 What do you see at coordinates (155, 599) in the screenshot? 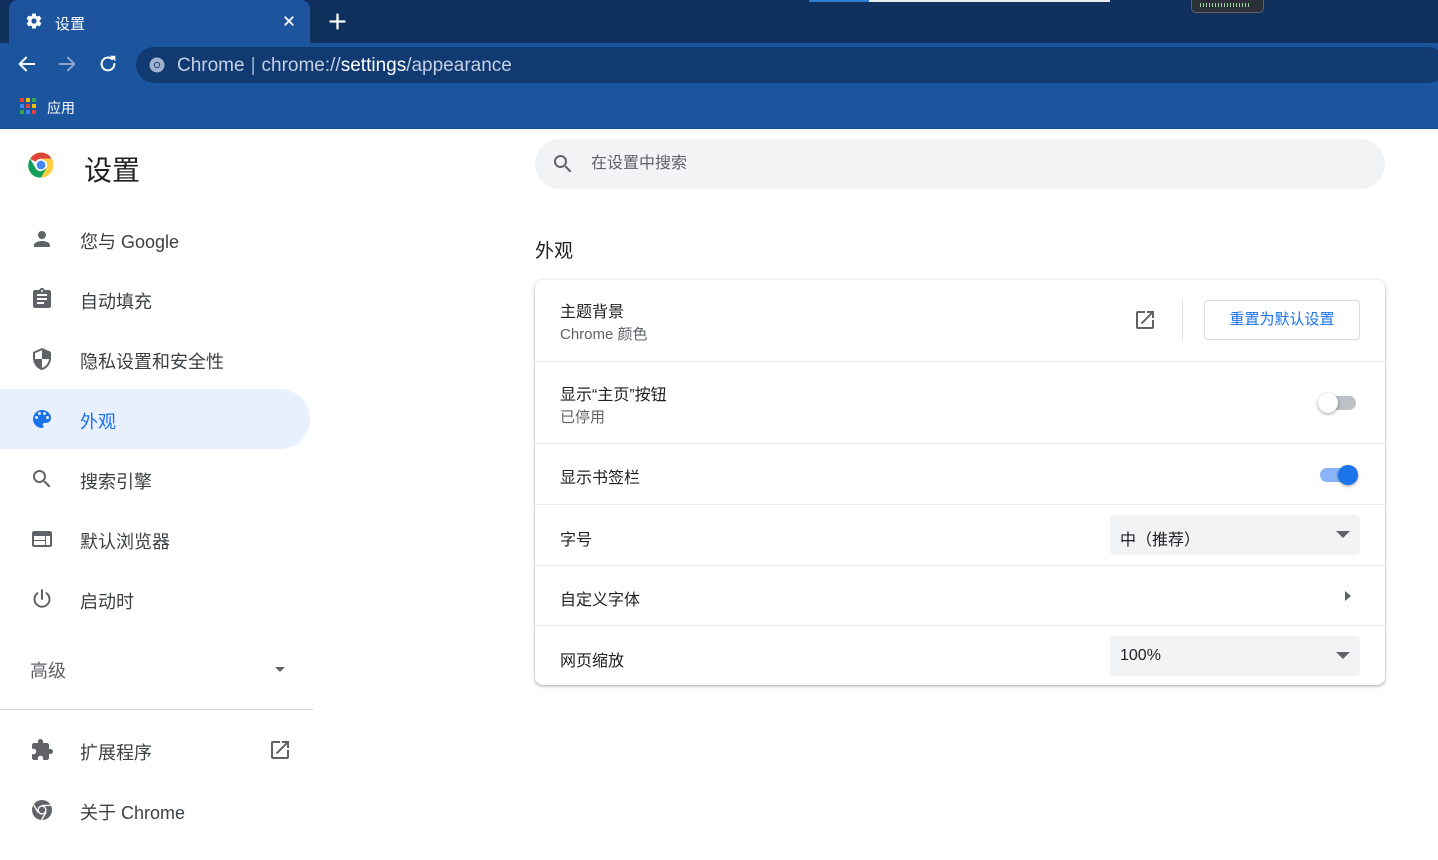
I see `sidebar-item-on-startup: 启动时` at bounding box center [155, 599].